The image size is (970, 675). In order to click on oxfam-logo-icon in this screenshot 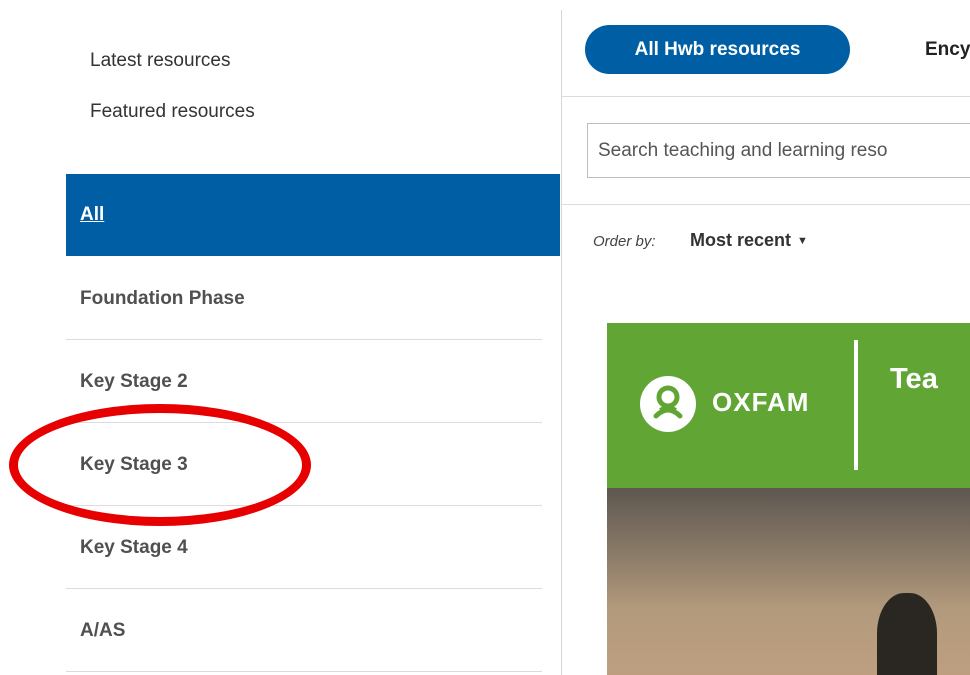, I will do `click(668, 404)`.